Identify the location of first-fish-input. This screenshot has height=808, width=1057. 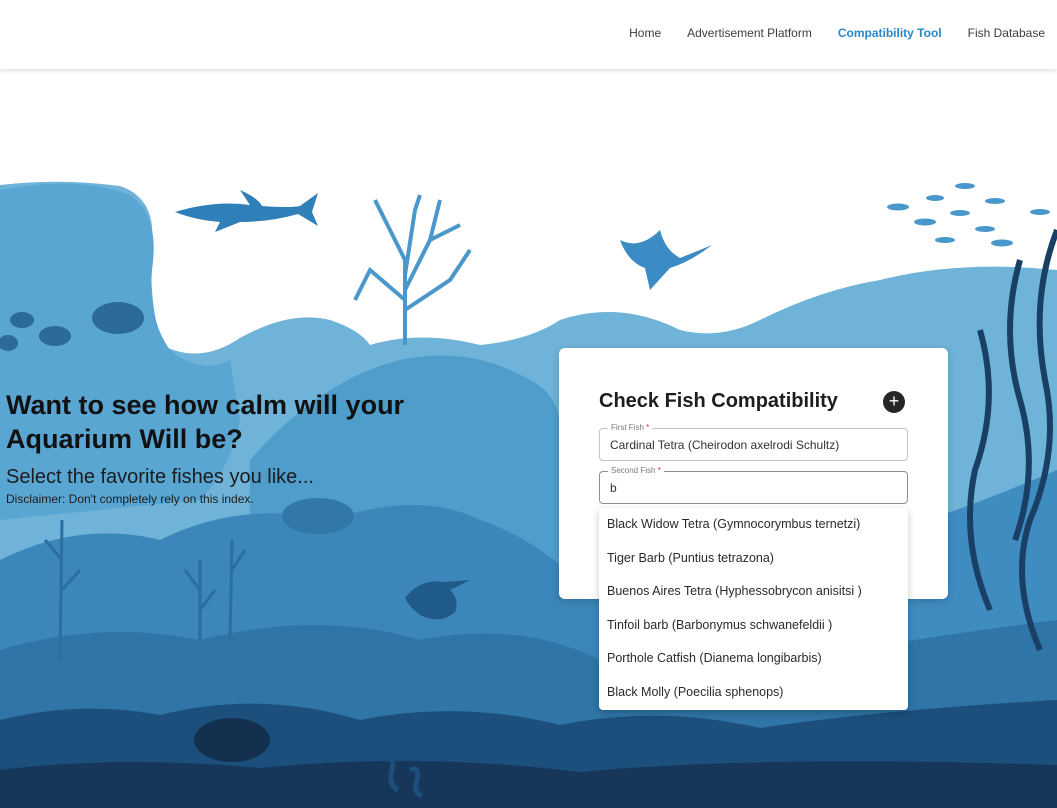
(753, 444).